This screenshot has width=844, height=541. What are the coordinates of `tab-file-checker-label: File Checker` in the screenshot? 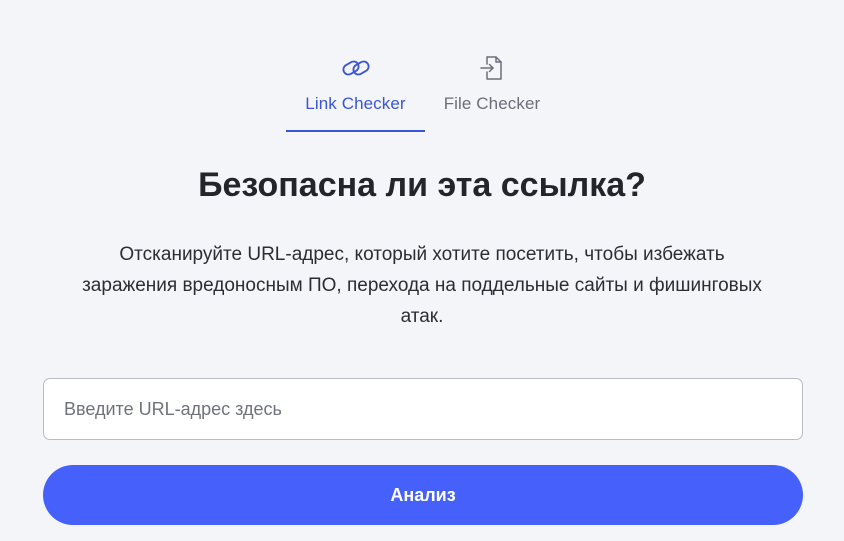 It's located at (492, 103).